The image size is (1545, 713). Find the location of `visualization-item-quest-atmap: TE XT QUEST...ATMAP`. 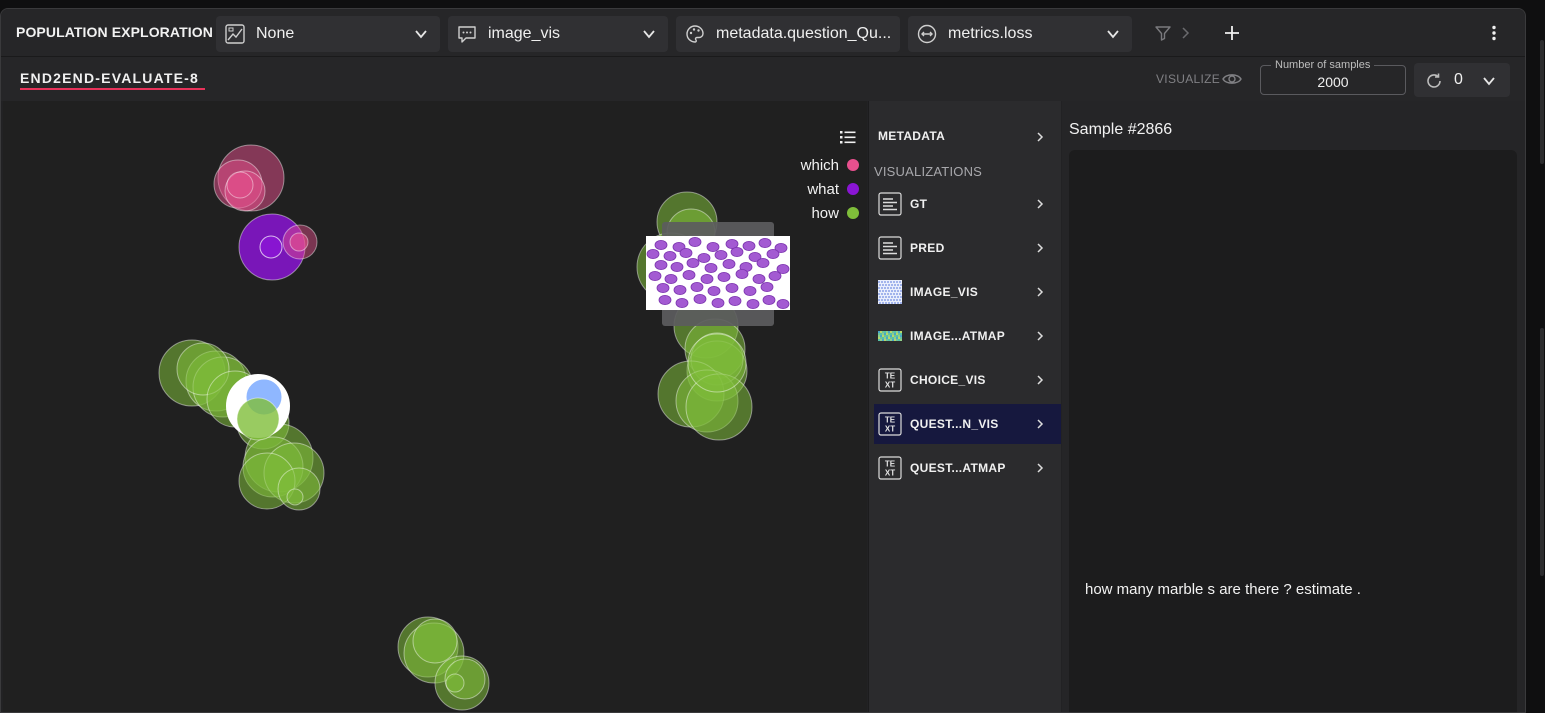

visualization-item-quest-atmap: TE XT QUEST...ATMAP is located at coordinates (967, 468).